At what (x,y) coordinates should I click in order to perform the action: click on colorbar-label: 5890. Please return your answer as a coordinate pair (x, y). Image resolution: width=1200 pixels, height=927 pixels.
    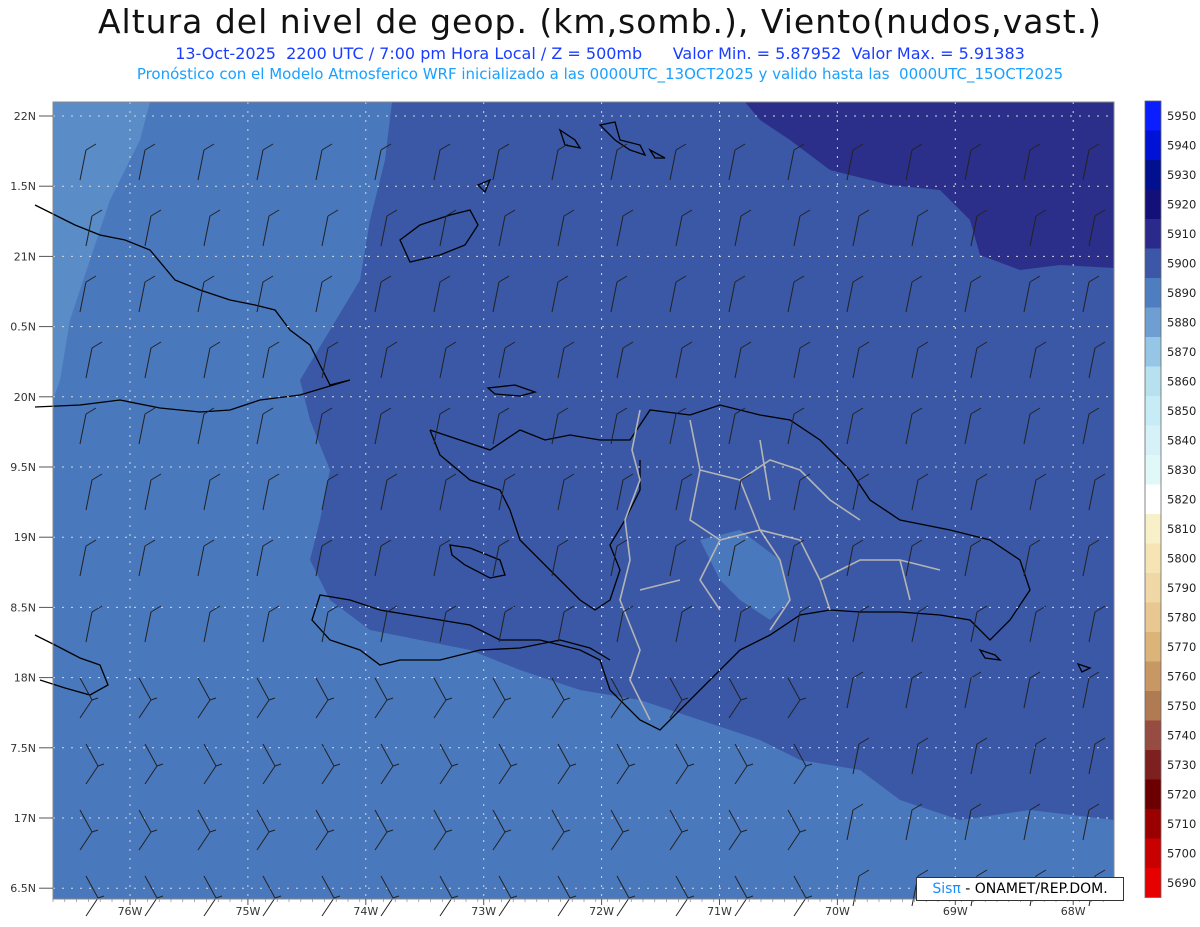
    Looking at the image, I should click on (1181, 293).